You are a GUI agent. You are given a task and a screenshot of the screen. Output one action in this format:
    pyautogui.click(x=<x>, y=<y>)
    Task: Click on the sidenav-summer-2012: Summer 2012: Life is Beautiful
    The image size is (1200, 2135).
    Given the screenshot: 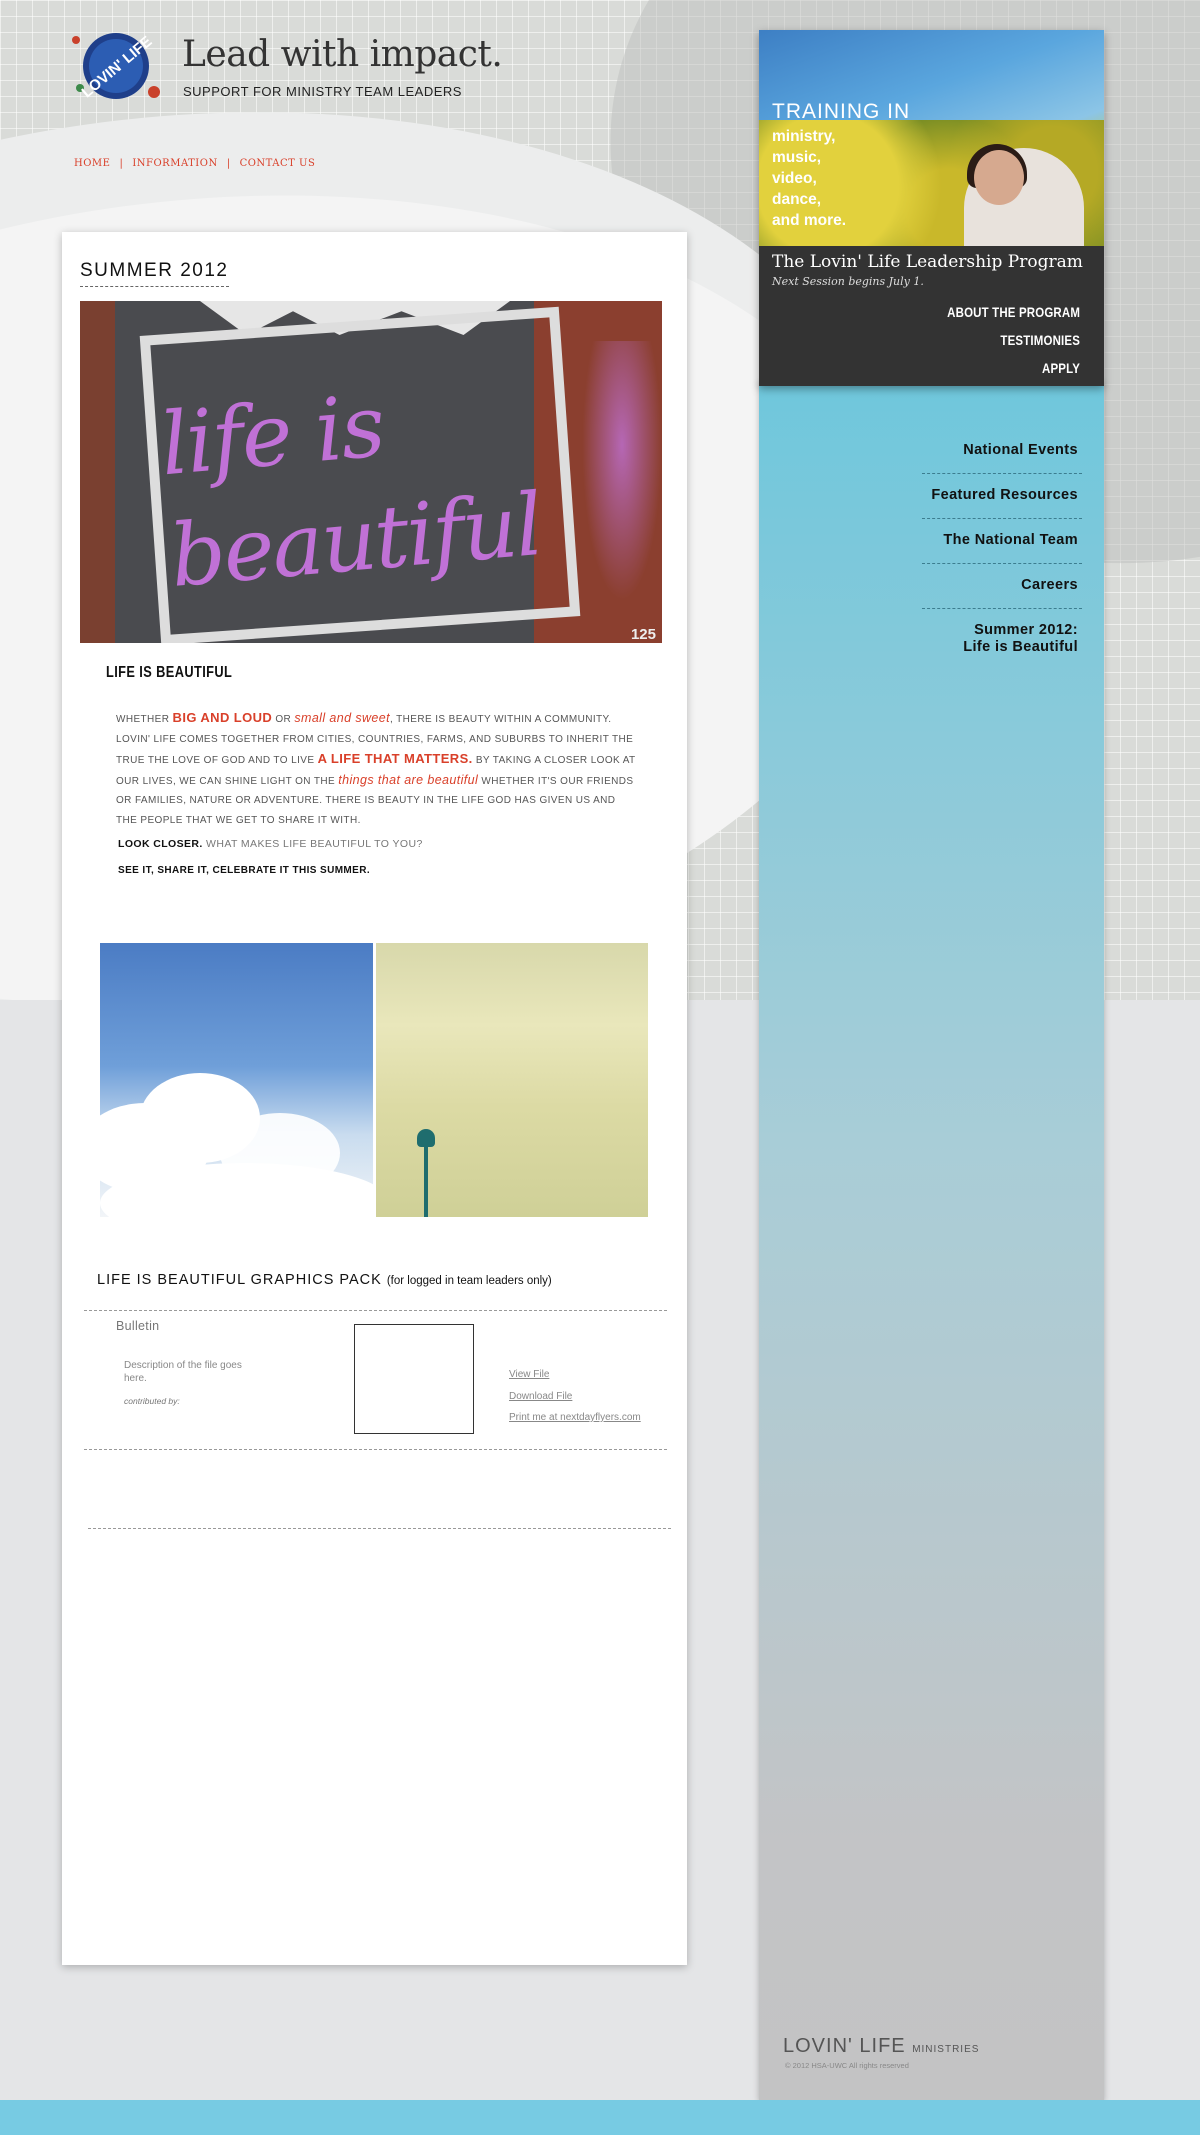 What is the action you would take?
    pyautogui.click(x=1002, y=639)
    